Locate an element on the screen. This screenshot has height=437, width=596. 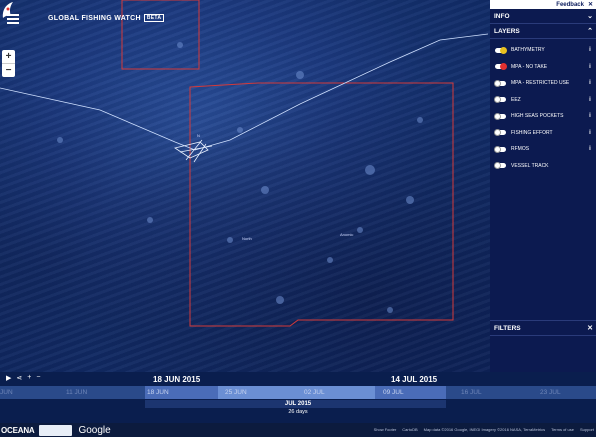
oceana-logo: OCEANA is located at coordinates (18, 430).